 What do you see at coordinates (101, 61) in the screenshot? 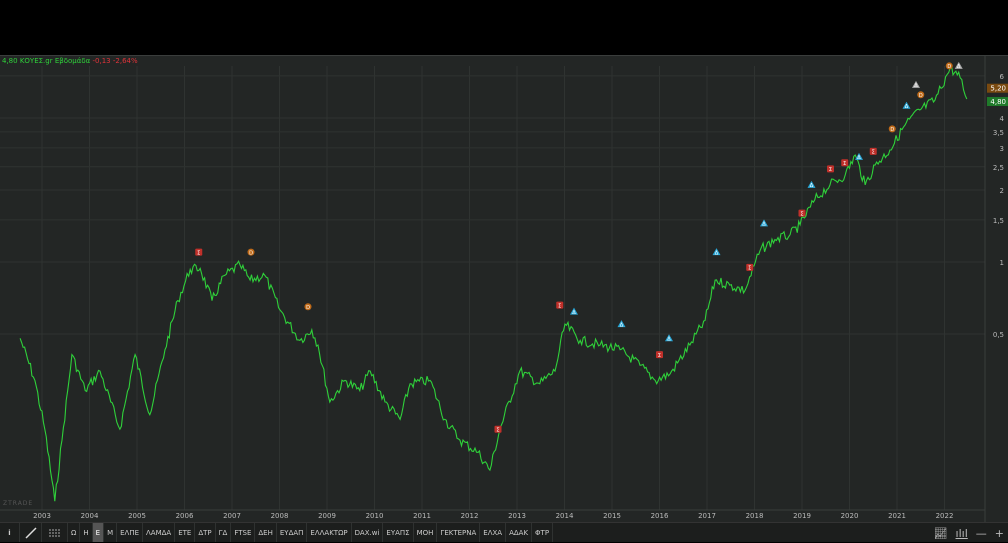
I see `price-change: -0,13` at bounding box center [101, 61].